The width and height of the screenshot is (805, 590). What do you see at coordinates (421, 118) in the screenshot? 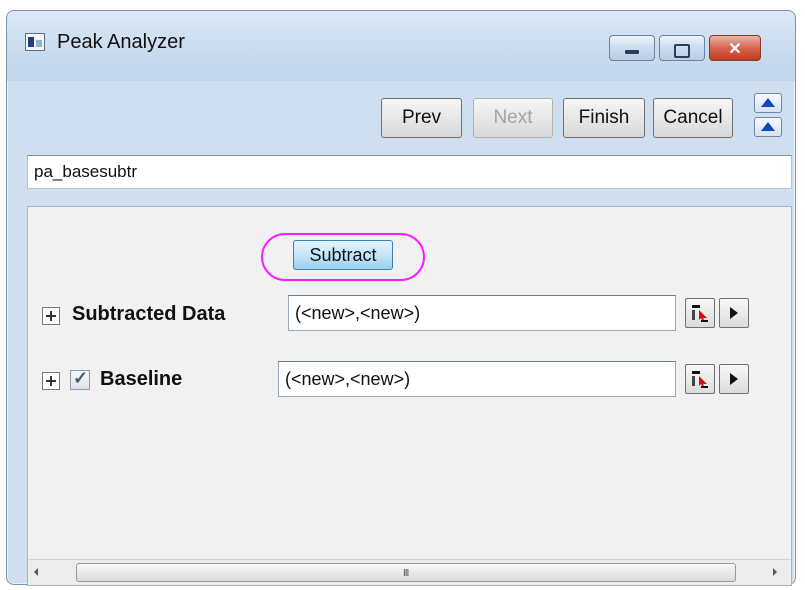
I see `prev-button: Prev` at bounding box center [421, 118].